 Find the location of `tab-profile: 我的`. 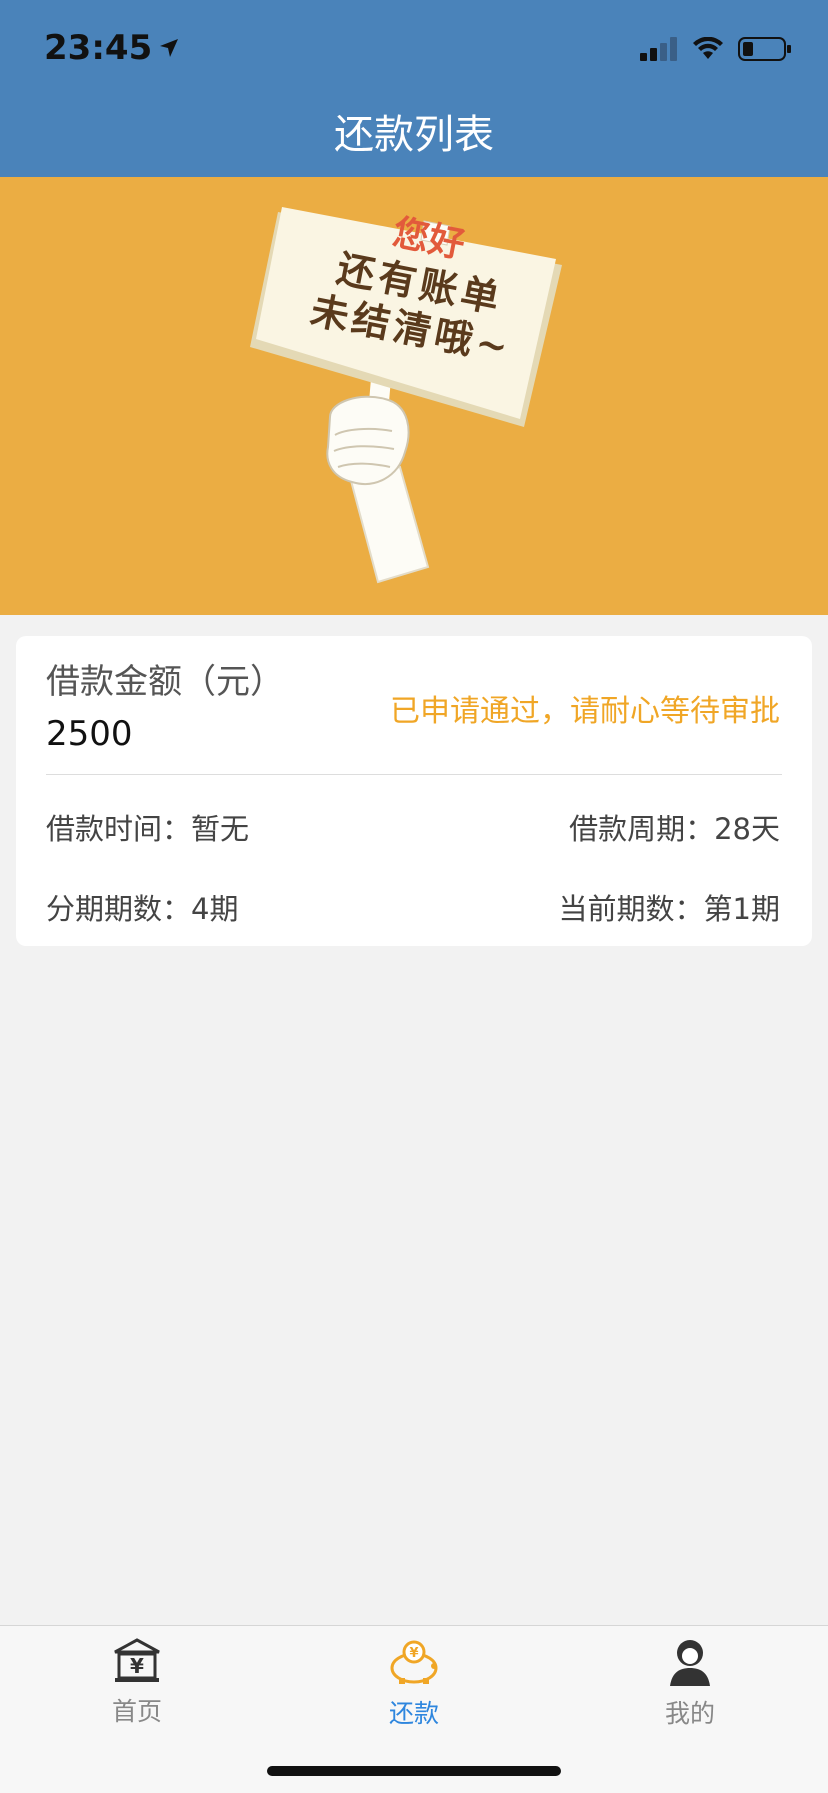

tab-profile: 我的 is located at coordinates (690, 1684).